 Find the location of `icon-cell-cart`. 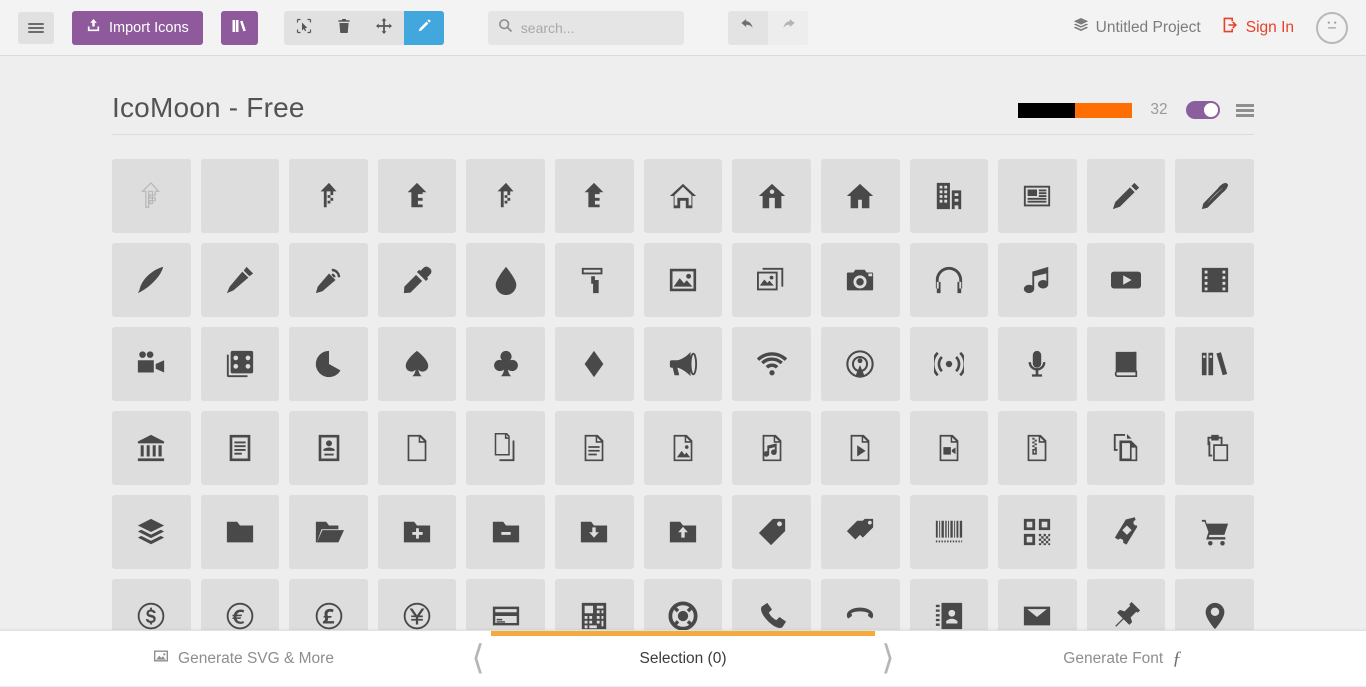

icon-cell-cart is located at coordinates (1214, 532).